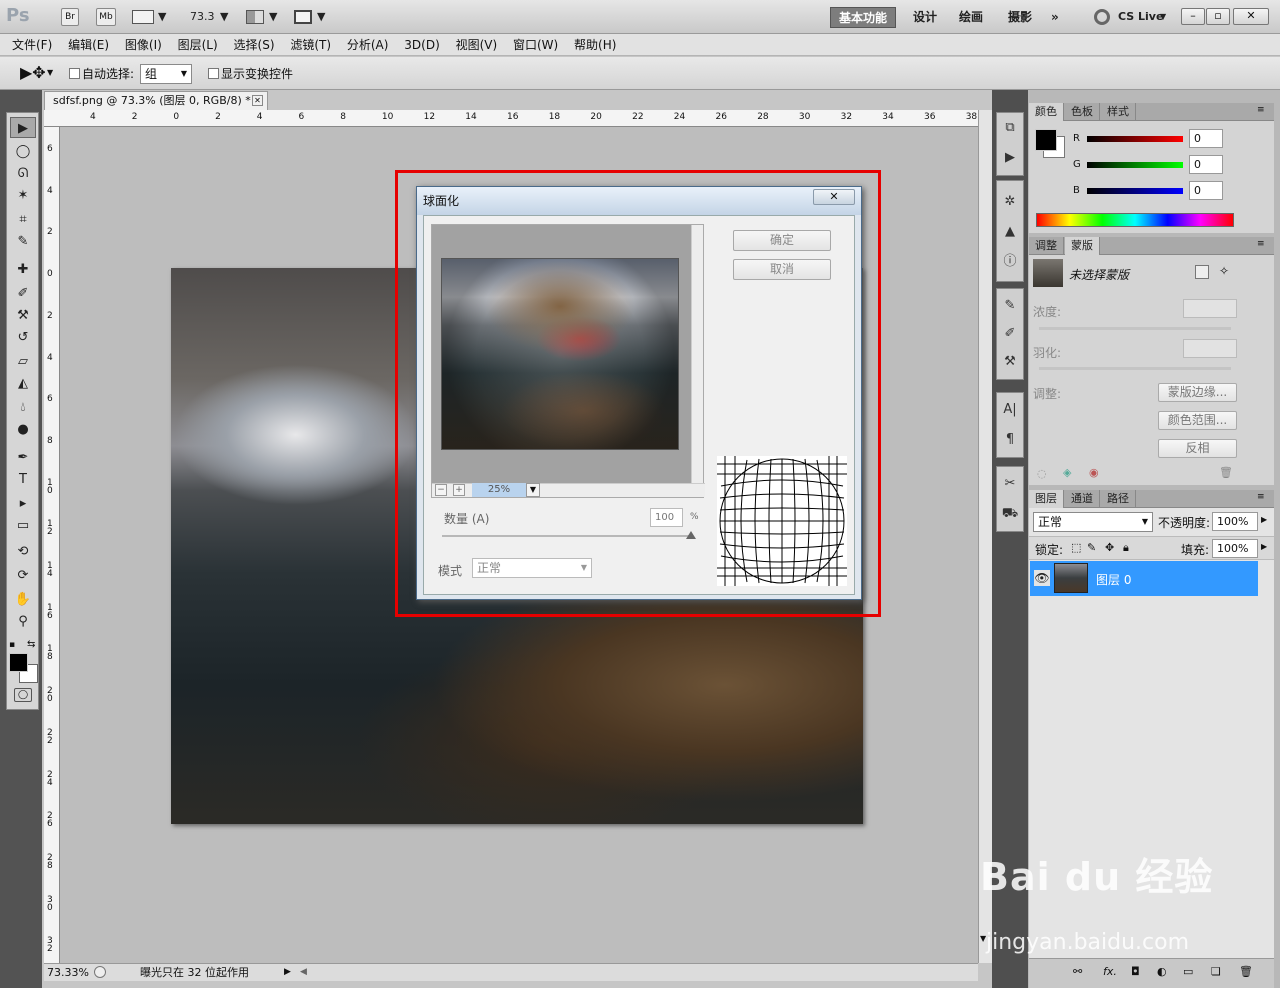  I want to click on g-input: 0, so click(1206, 164).